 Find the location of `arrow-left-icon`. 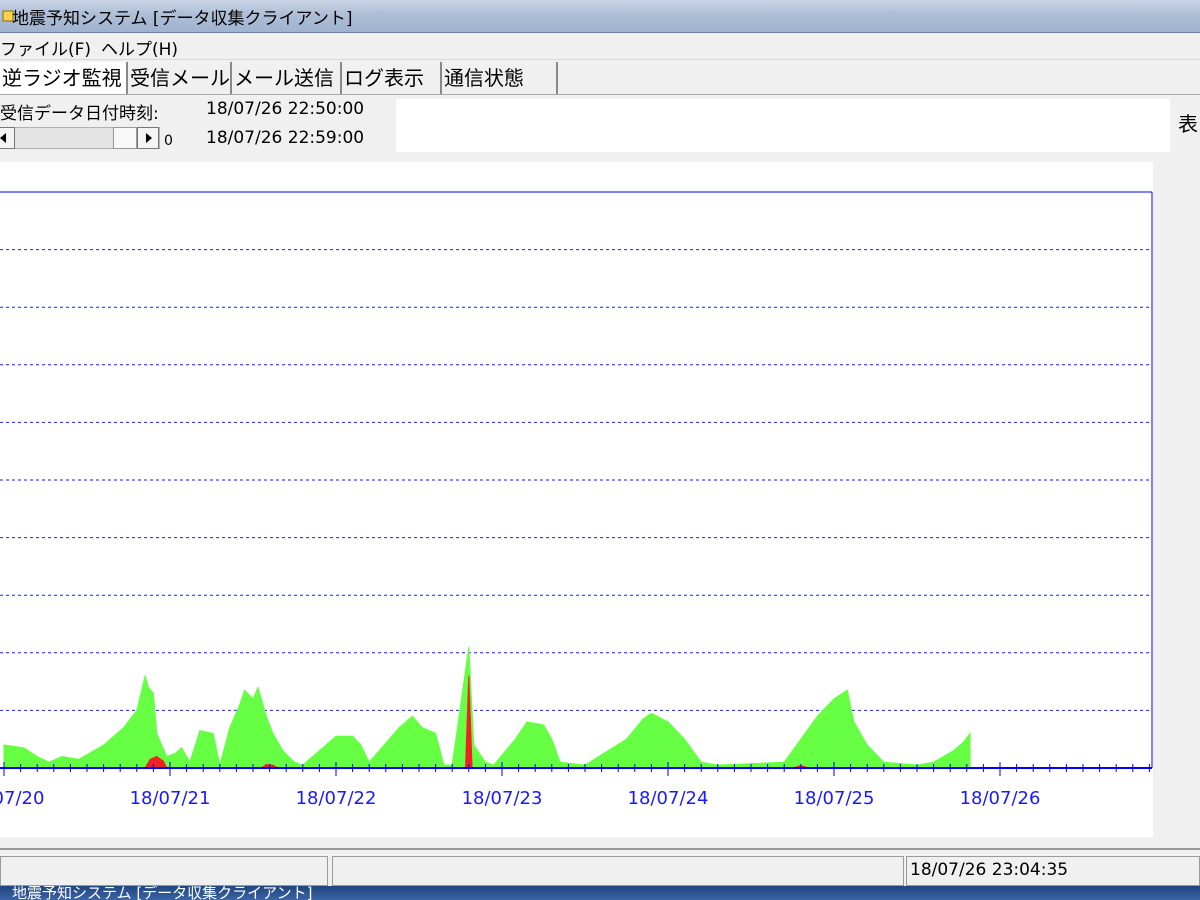

arrow-left-icon is located at coordinates (3, 138).